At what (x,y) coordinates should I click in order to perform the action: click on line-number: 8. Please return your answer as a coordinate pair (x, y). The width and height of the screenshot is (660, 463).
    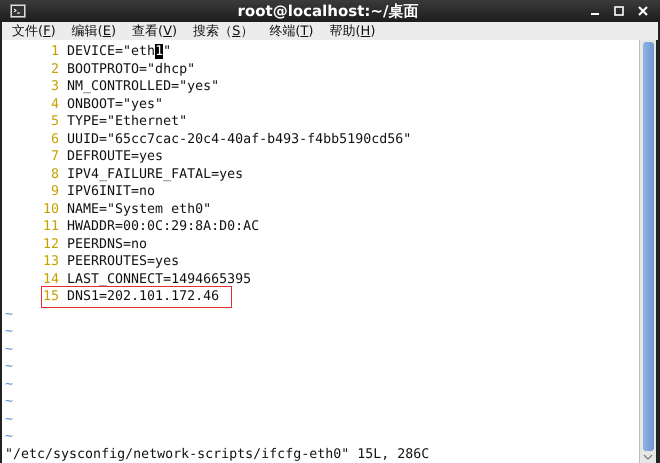
    Looking at the image, I should click on (54, 174).